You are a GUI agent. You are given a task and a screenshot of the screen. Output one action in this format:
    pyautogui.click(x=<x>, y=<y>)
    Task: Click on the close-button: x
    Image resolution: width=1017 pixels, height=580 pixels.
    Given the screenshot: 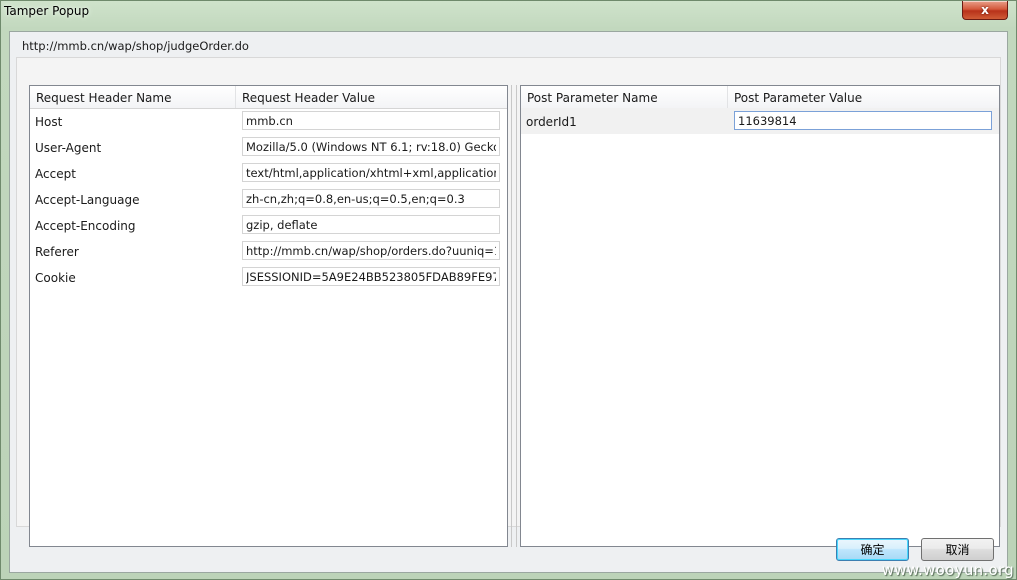 What is the action you would take?
    pyautogui.click(x=985, y=10)
    